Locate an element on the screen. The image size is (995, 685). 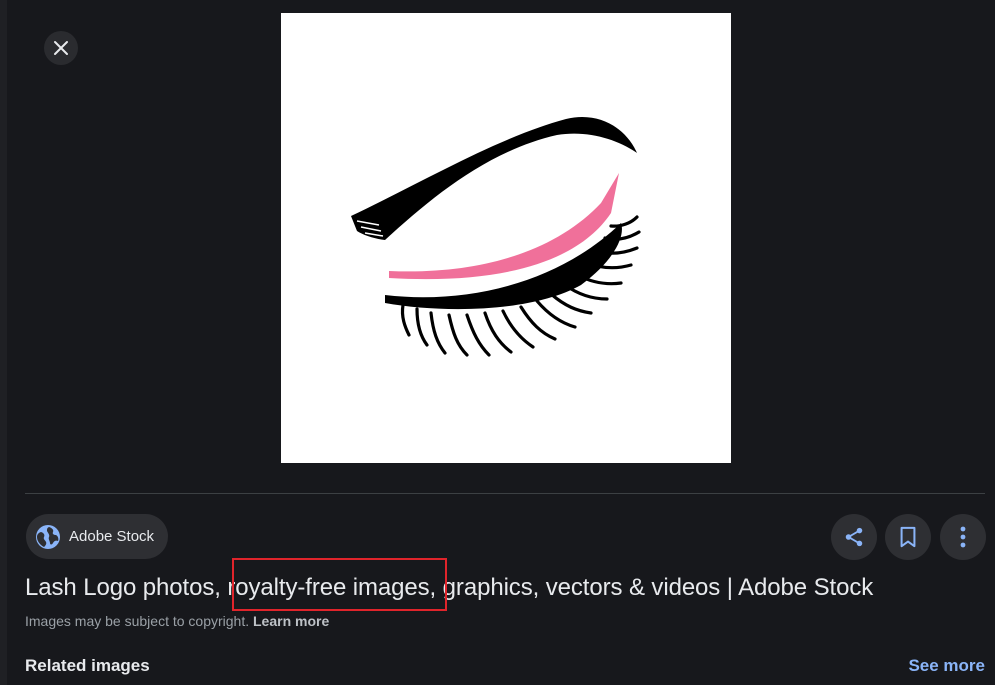
bookmark-icon is located at coordinates (908, 537).